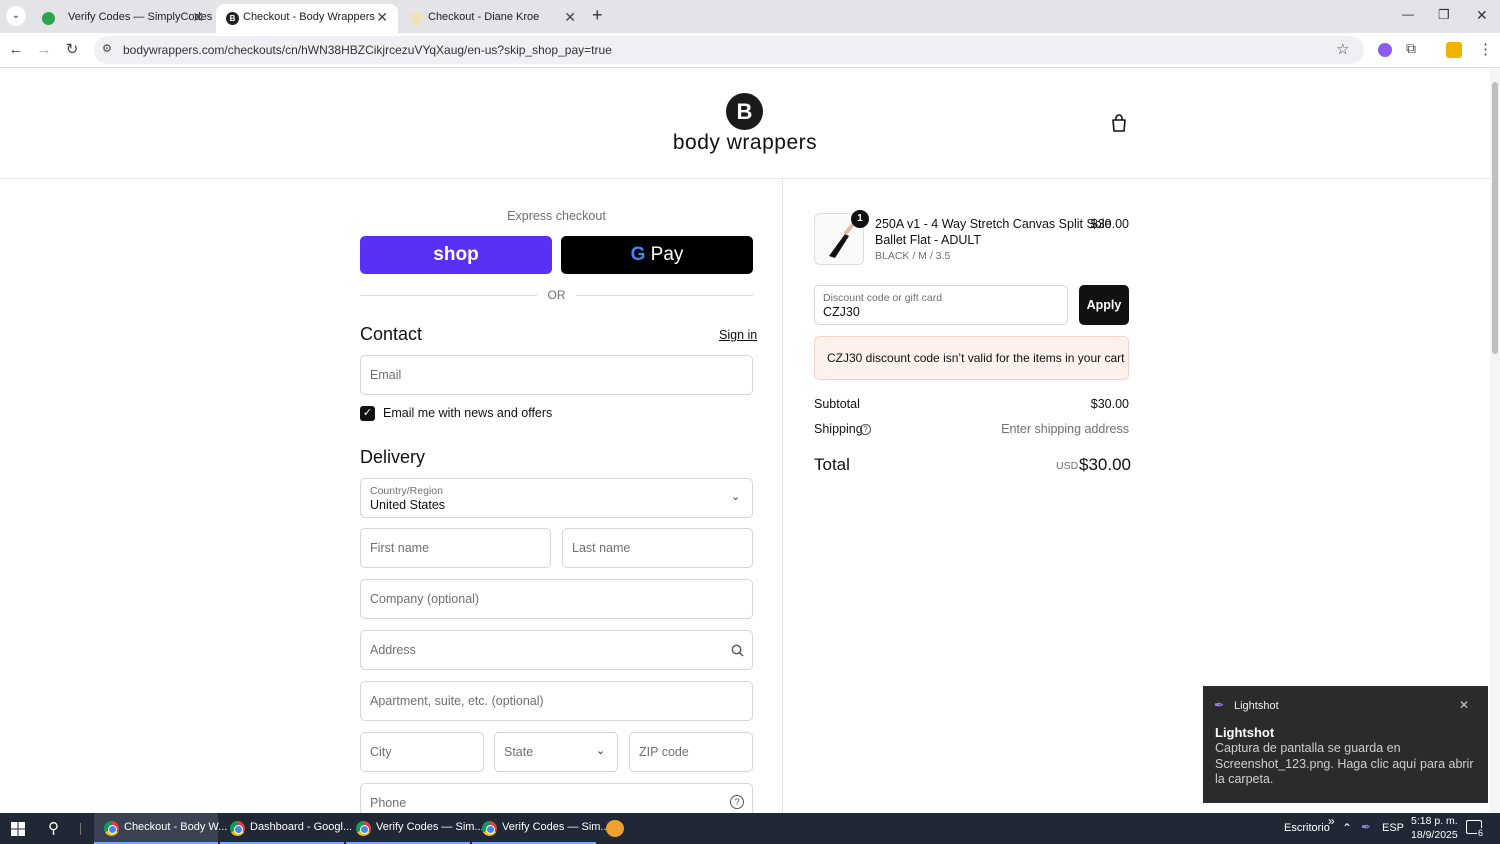 This screenshot has height=844, width=1500. I want to click on product-variant: BLACK / M / 3.5, so click(913, 256).